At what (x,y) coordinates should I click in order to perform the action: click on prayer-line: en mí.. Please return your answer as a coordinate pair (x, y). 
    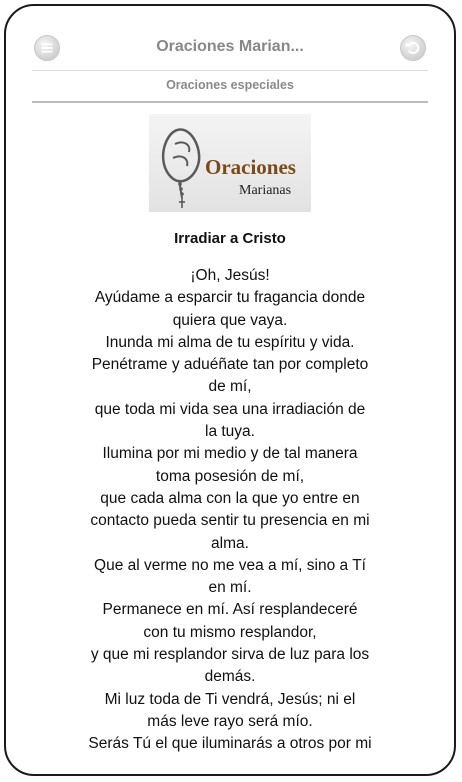
    Looking at the image, I should click on (230, 588).